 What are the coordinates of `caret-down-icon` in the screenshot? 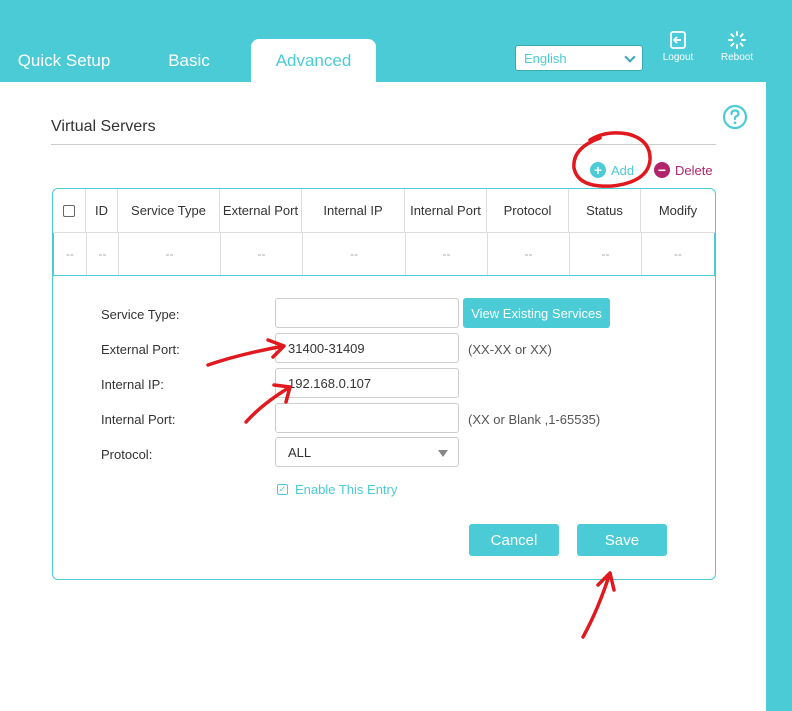 It's located at (443, 453).